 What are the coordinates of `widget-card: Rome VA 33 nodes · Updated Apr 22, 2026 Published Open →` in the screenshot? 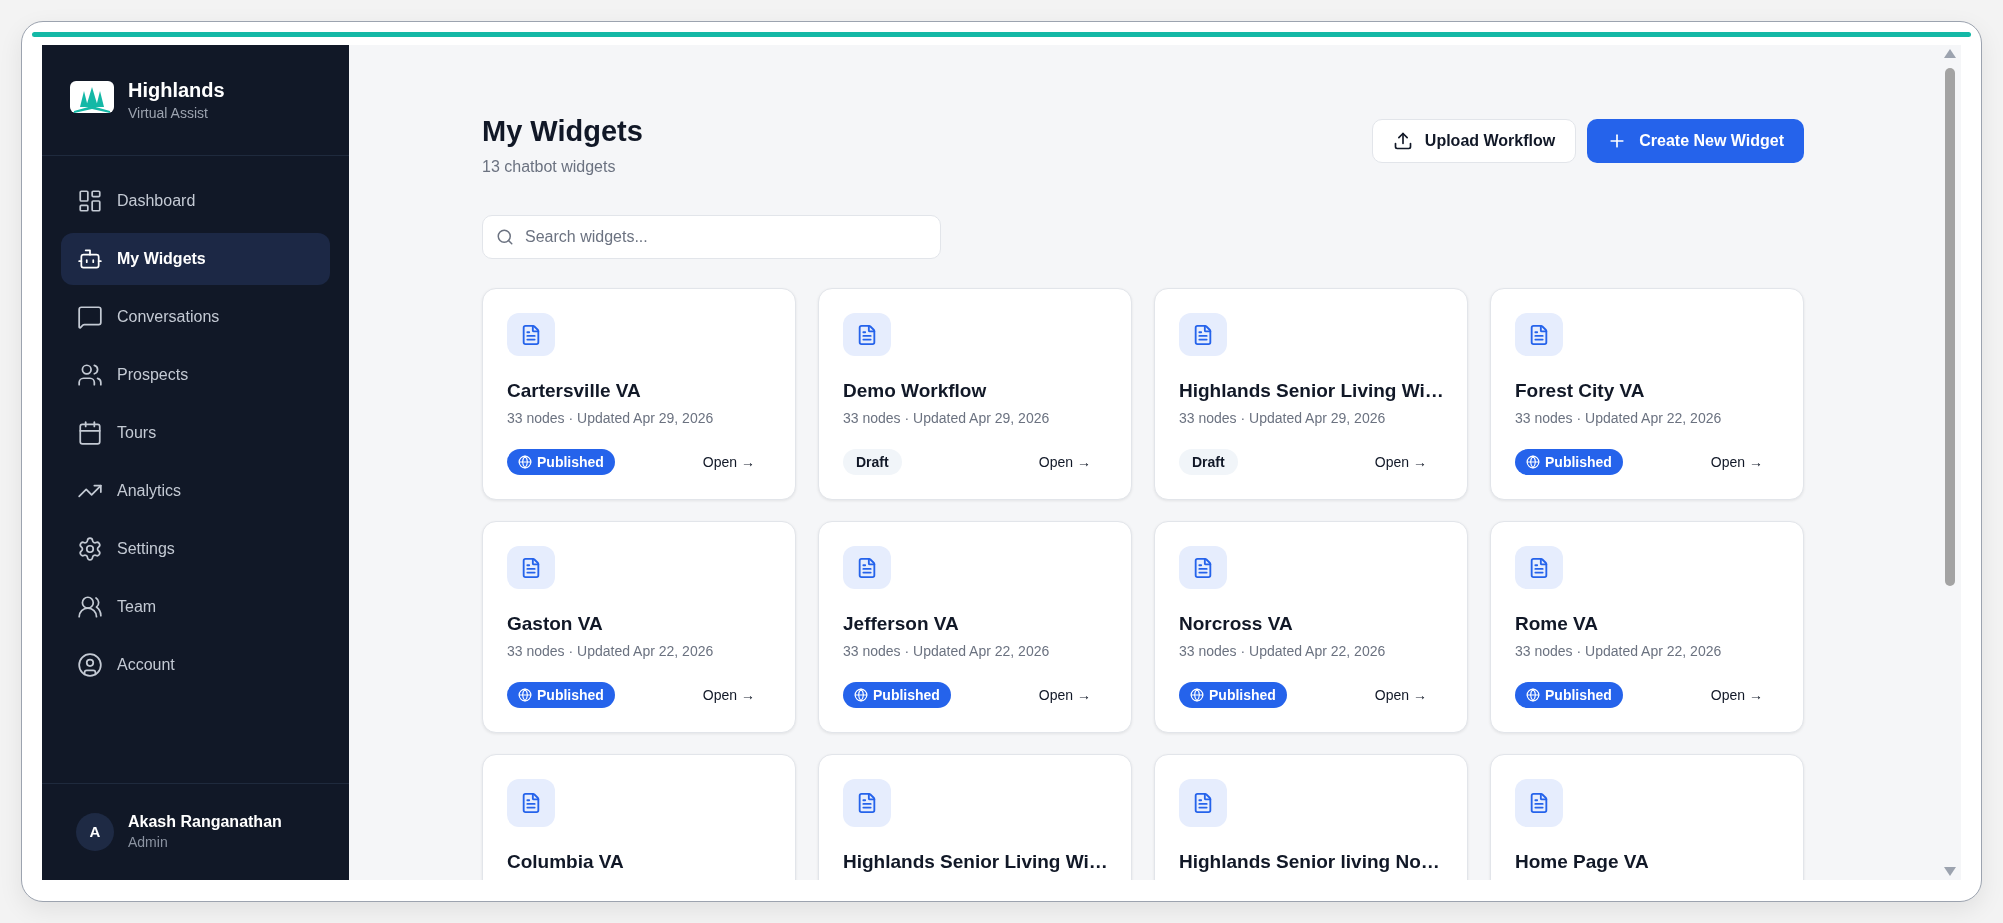 It's located at (1647, 627).